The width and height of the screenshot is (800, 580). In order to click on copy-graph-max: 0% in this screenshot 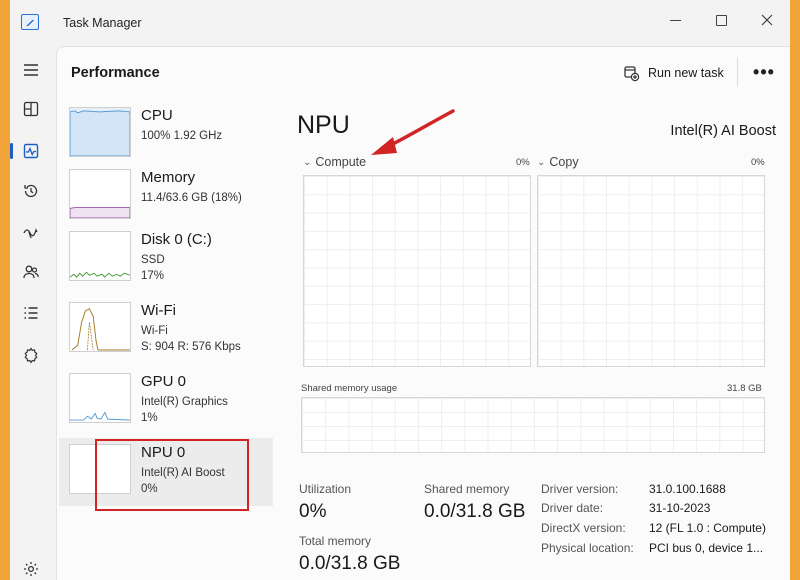, I will do `click(758, 162)`.